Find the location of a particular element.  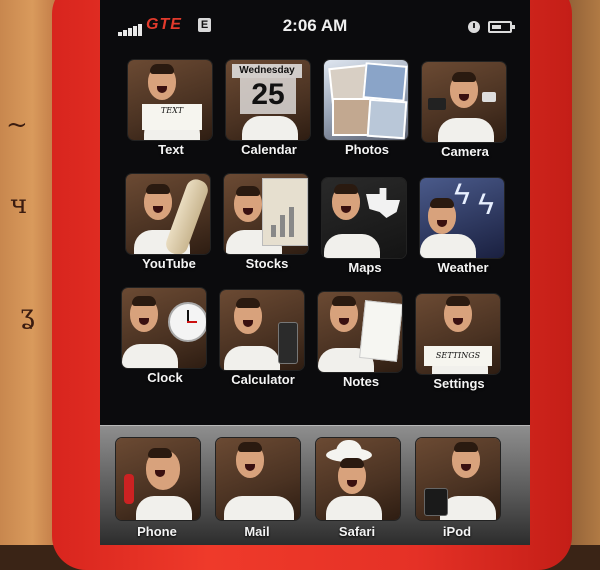

wall-clock-icon is located at coordinates (187, 322).